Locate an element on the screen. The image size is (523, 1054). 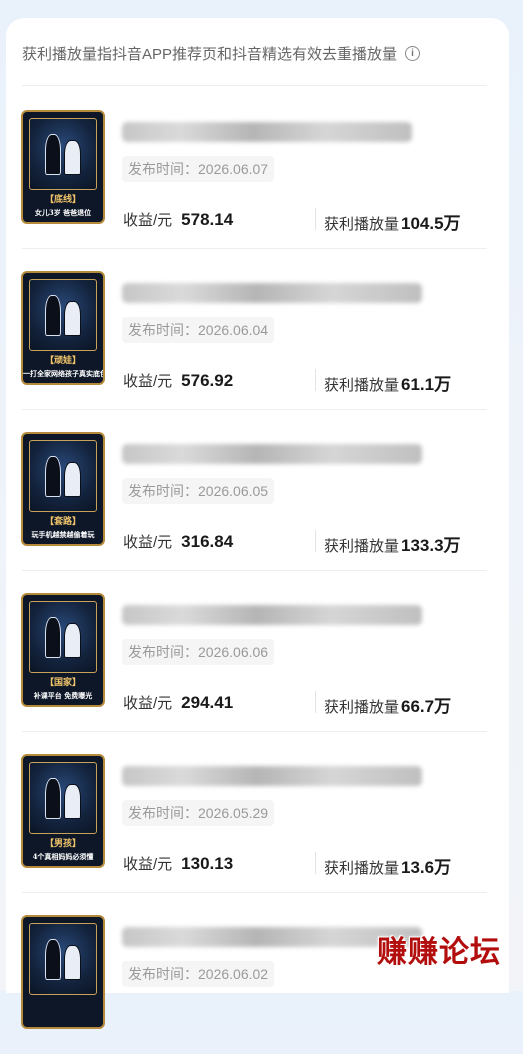
plays-value: 13.6万 is located at coordinates (426, 867).